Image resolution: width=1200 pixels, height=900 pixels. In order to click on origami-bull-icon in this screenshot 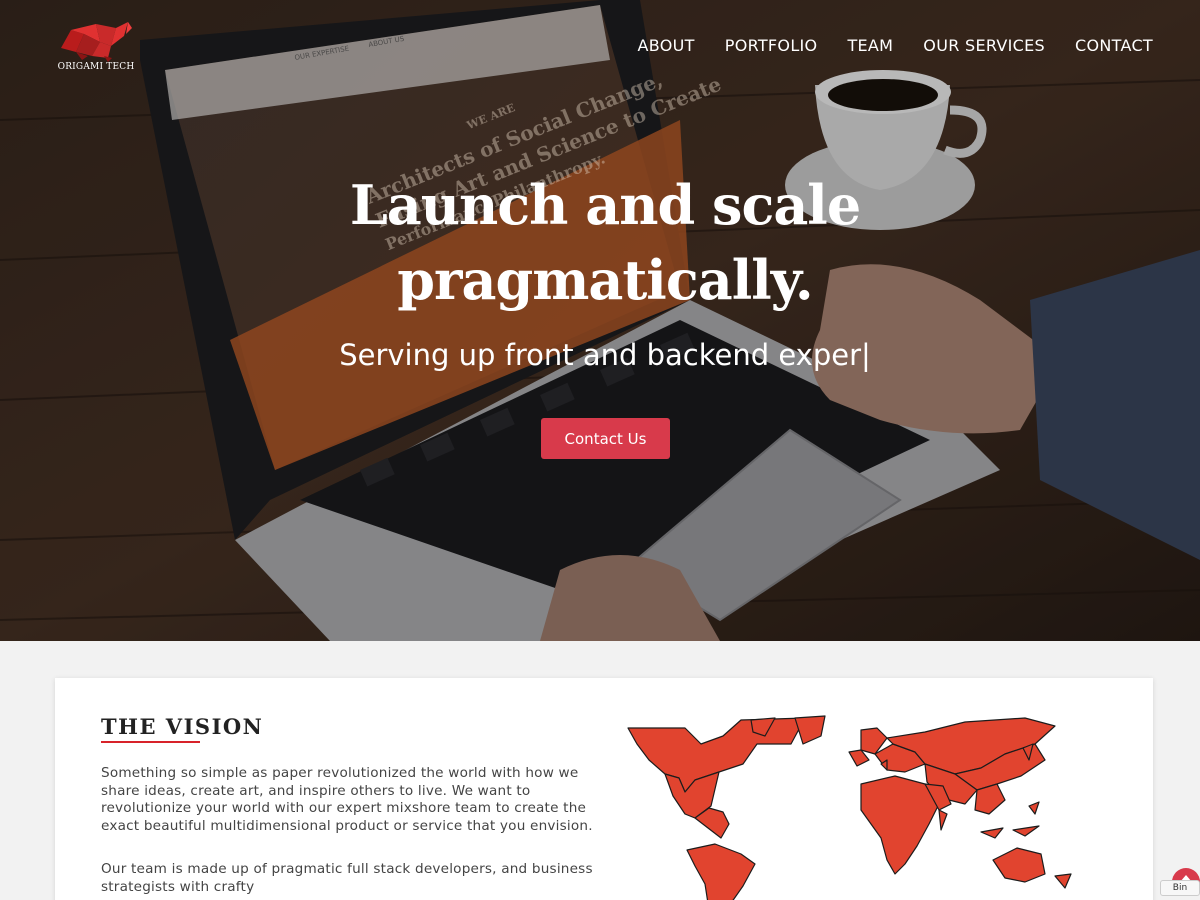, I will do `click(96, 42)`.